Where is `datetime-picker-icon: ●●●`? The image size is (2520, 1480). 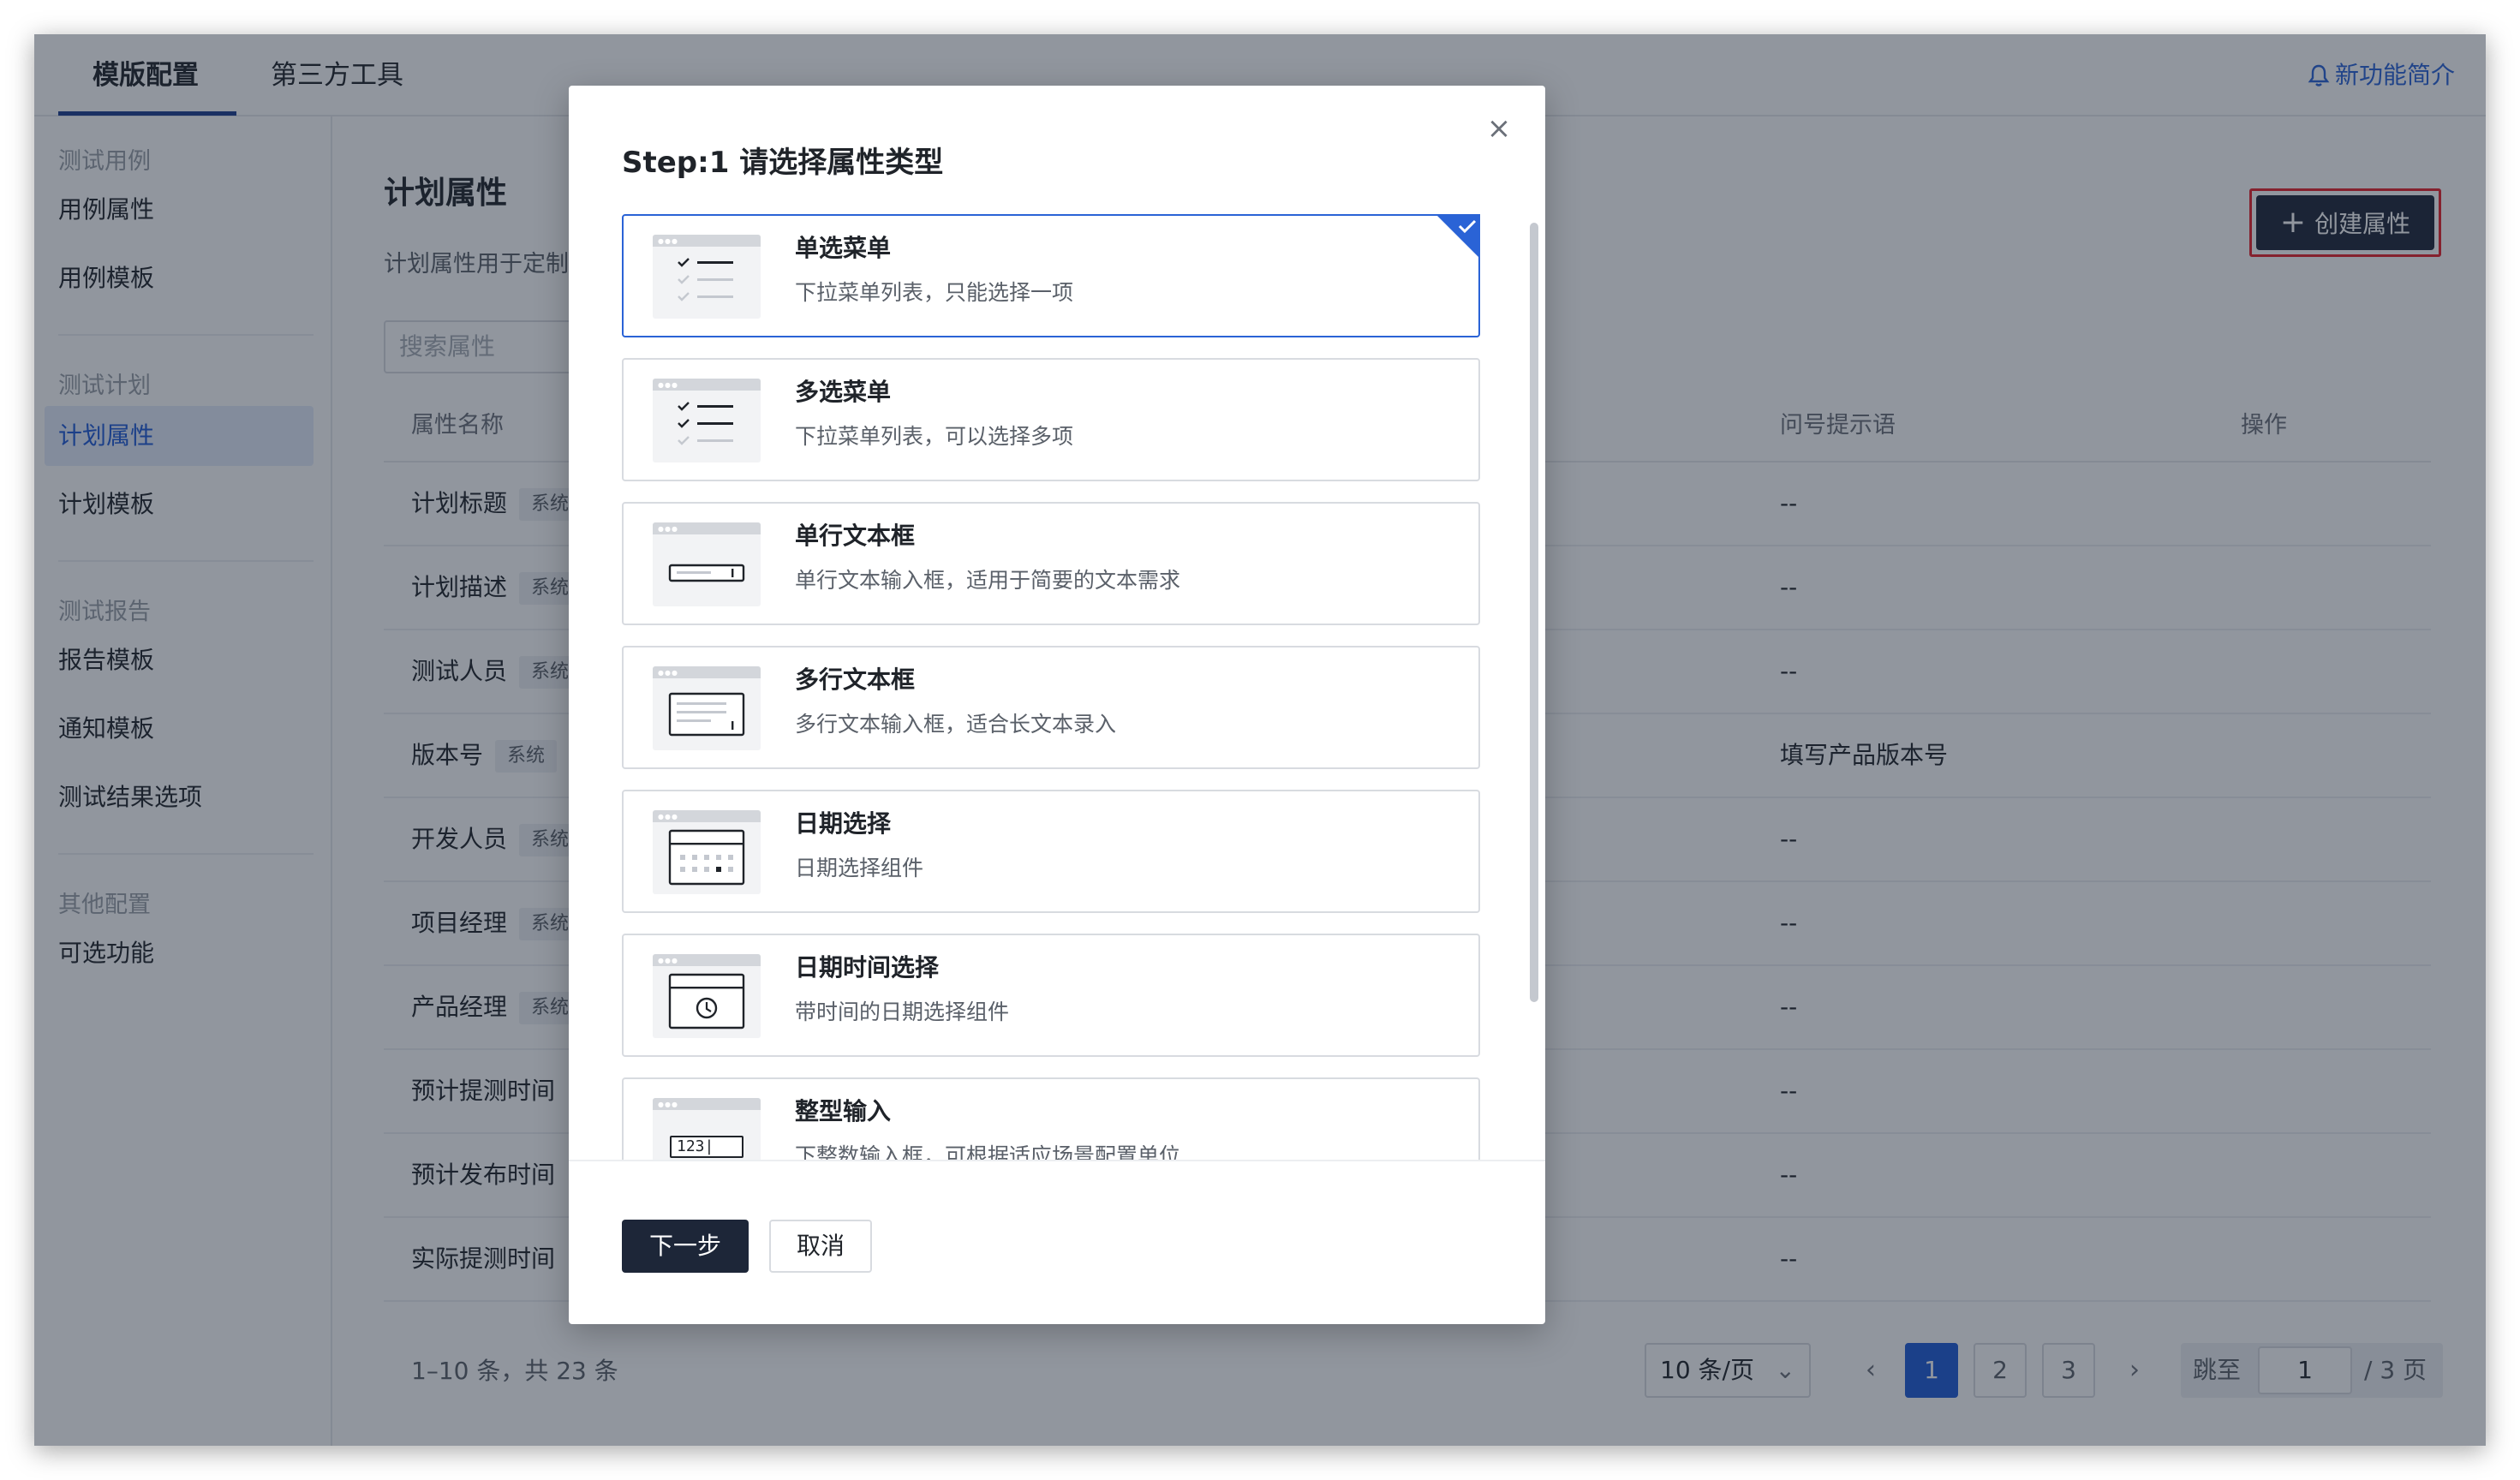
datetime-picker-icon: ●●● is located at coordinates (707, 996).